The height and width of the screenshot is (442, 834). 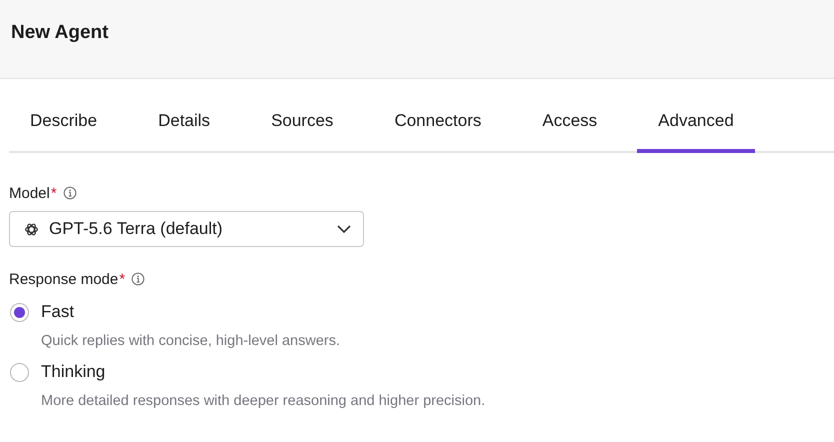 I want to click on tab: Describe, so click(x=63, y=121).